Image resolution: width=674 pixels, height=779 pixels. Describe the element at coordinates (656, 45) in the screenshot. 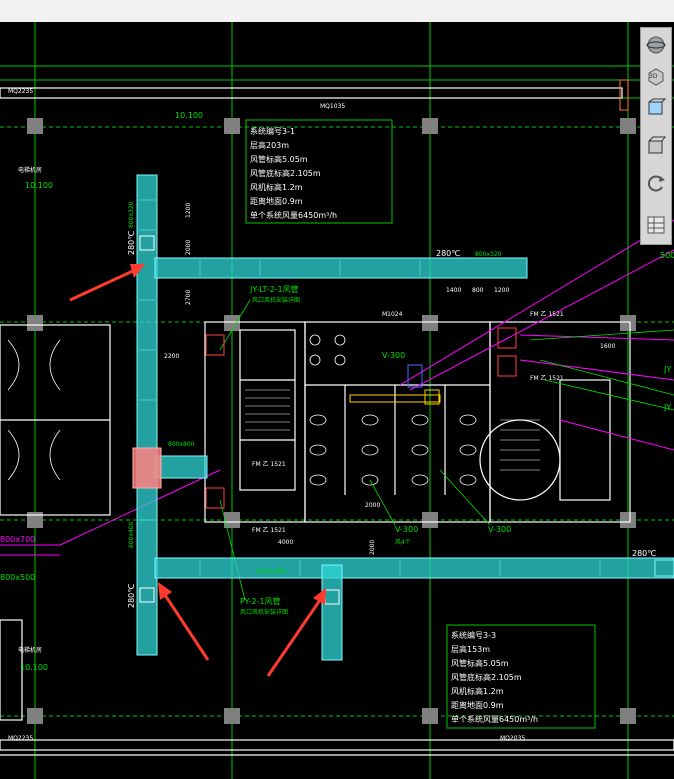

I see `globe-icon` at that location.